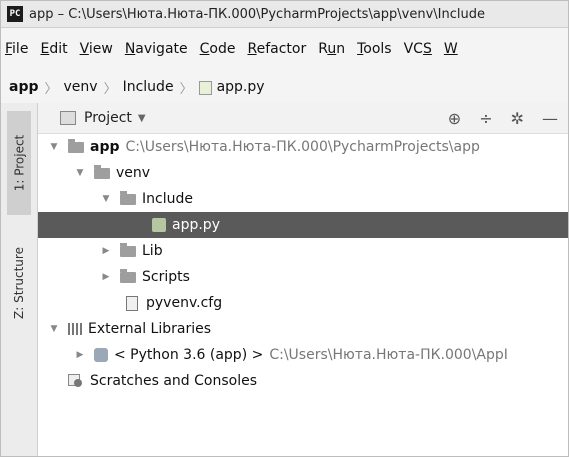 Image resolution: width=569 pixels, height=457 pixels. I want to click on tab-project: 1: Project, so click(19, 163).